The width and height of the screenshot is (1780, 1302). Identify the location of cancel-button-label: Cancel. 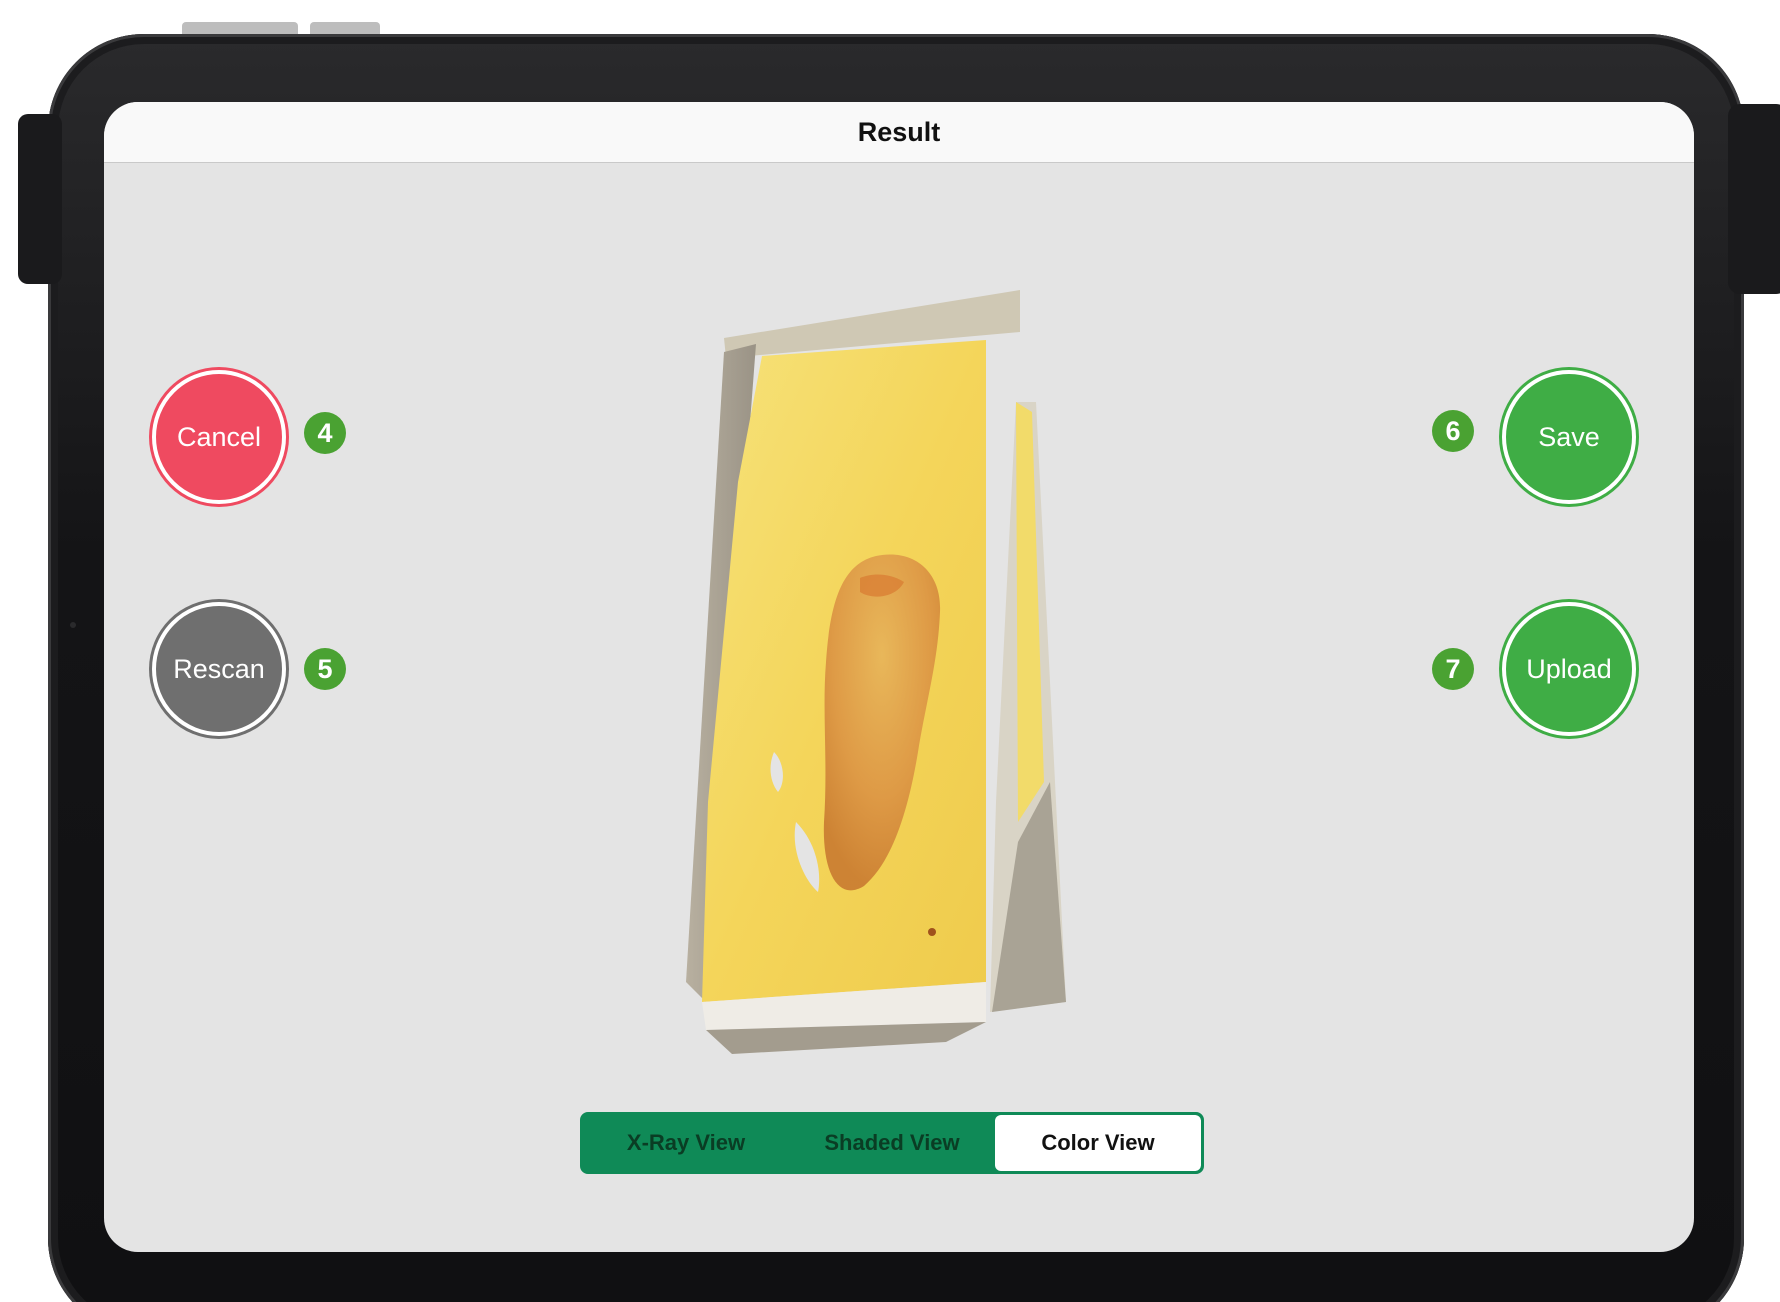
(219, 436).